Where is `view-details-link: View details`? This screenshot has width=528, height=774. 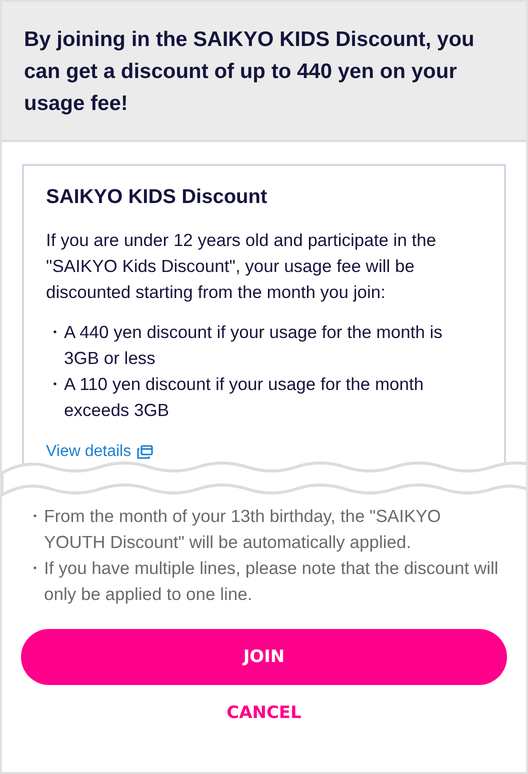
view-details-link: View details is located at coordinates (100, 452).